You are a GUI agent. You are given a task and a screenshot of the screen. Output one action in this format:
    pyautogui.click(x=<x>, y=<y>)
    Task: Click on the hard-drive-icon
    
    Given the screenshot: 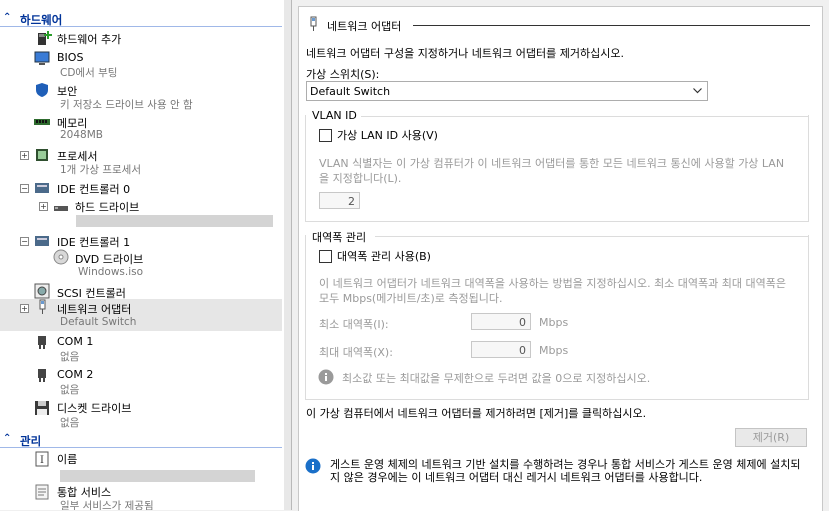 What is the action you would take?
    pyautogui.click(x=61, y=208)
    